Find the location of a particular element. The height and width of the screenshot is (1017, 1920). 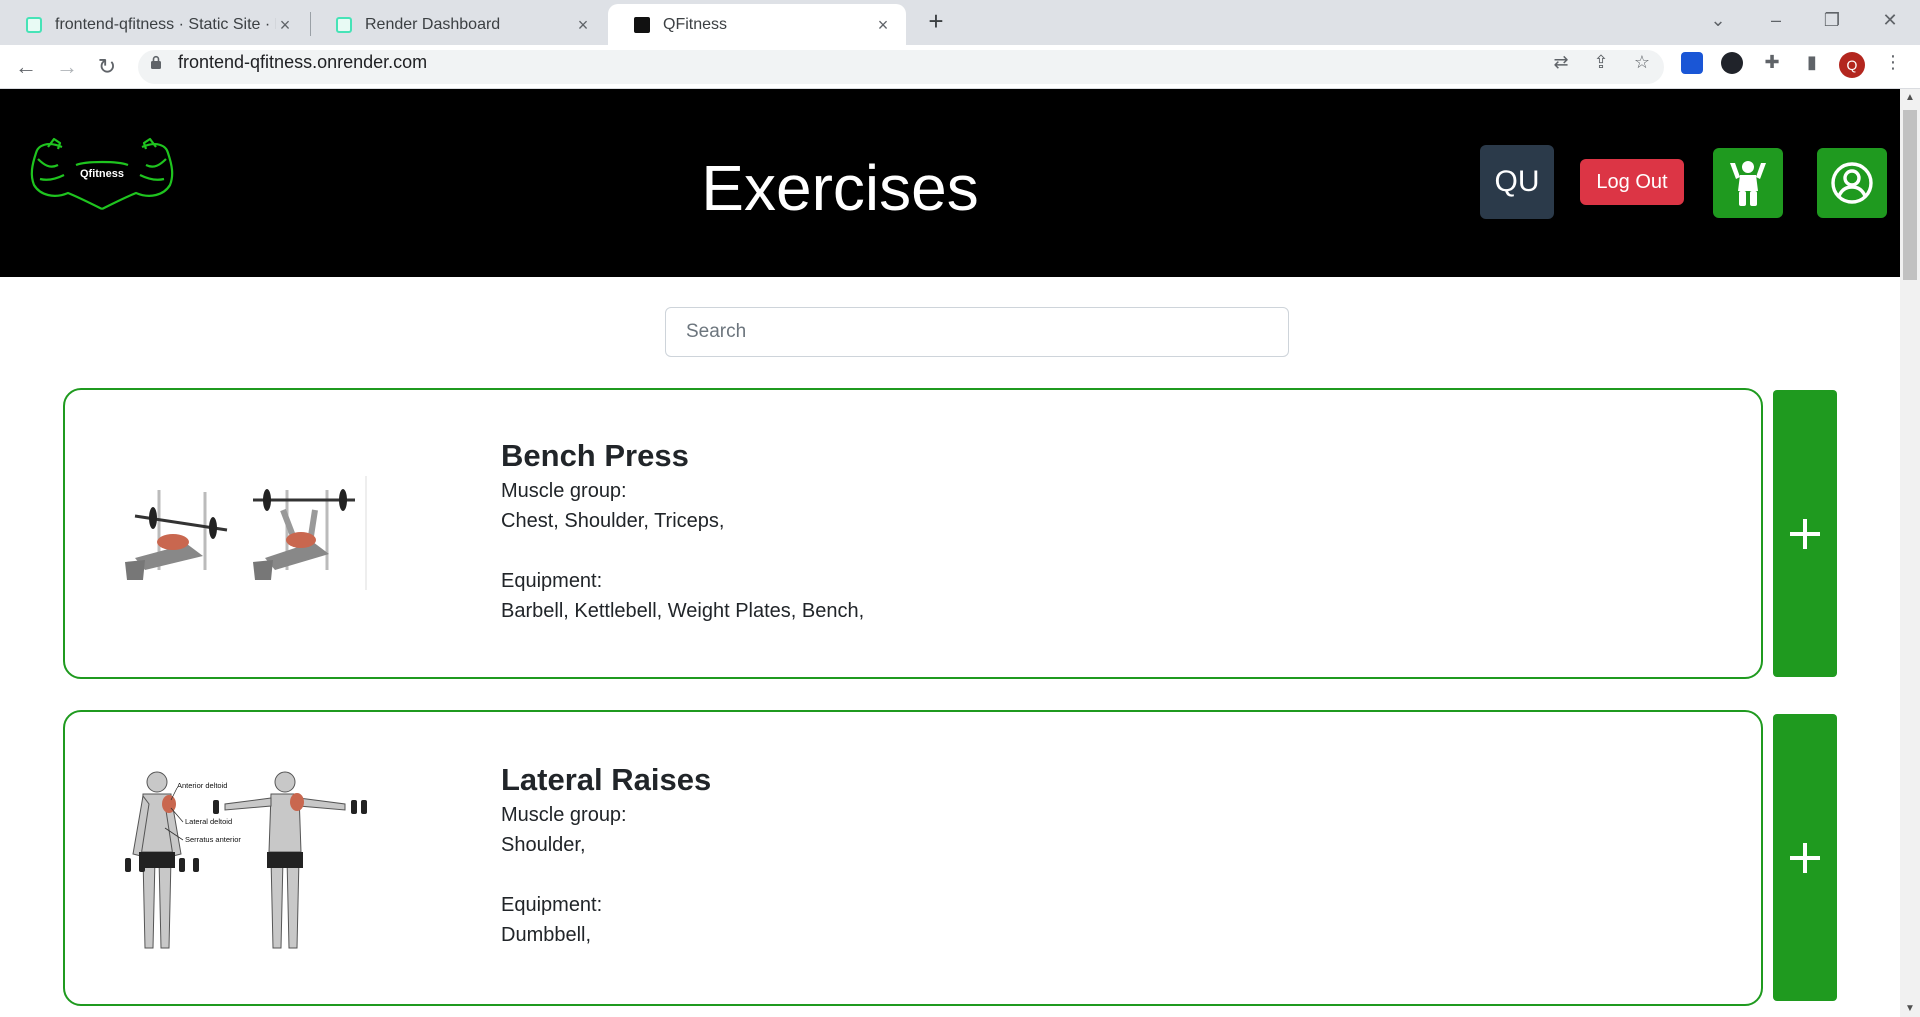

serratus-anterior-label: Serratus anterior is located at coordinates (213, 839).